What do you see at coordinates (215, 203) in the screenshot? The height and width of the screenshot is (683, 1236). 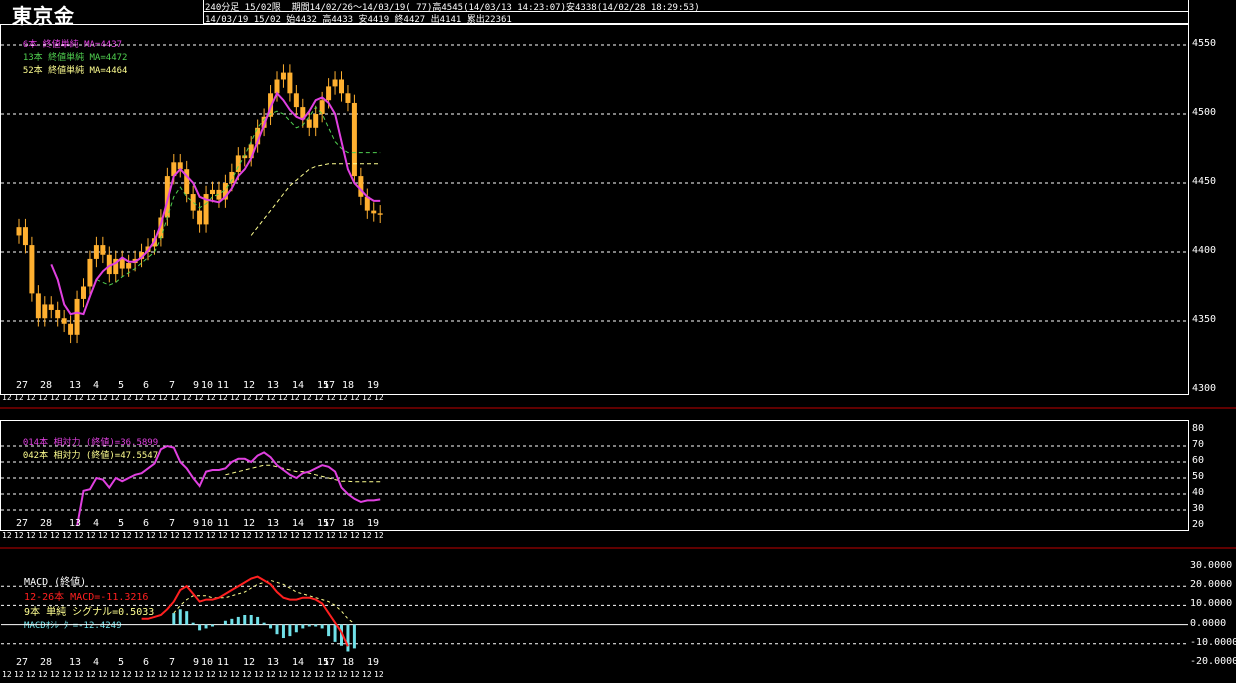 I see `ma6-line` at bounding box center [215, 203].